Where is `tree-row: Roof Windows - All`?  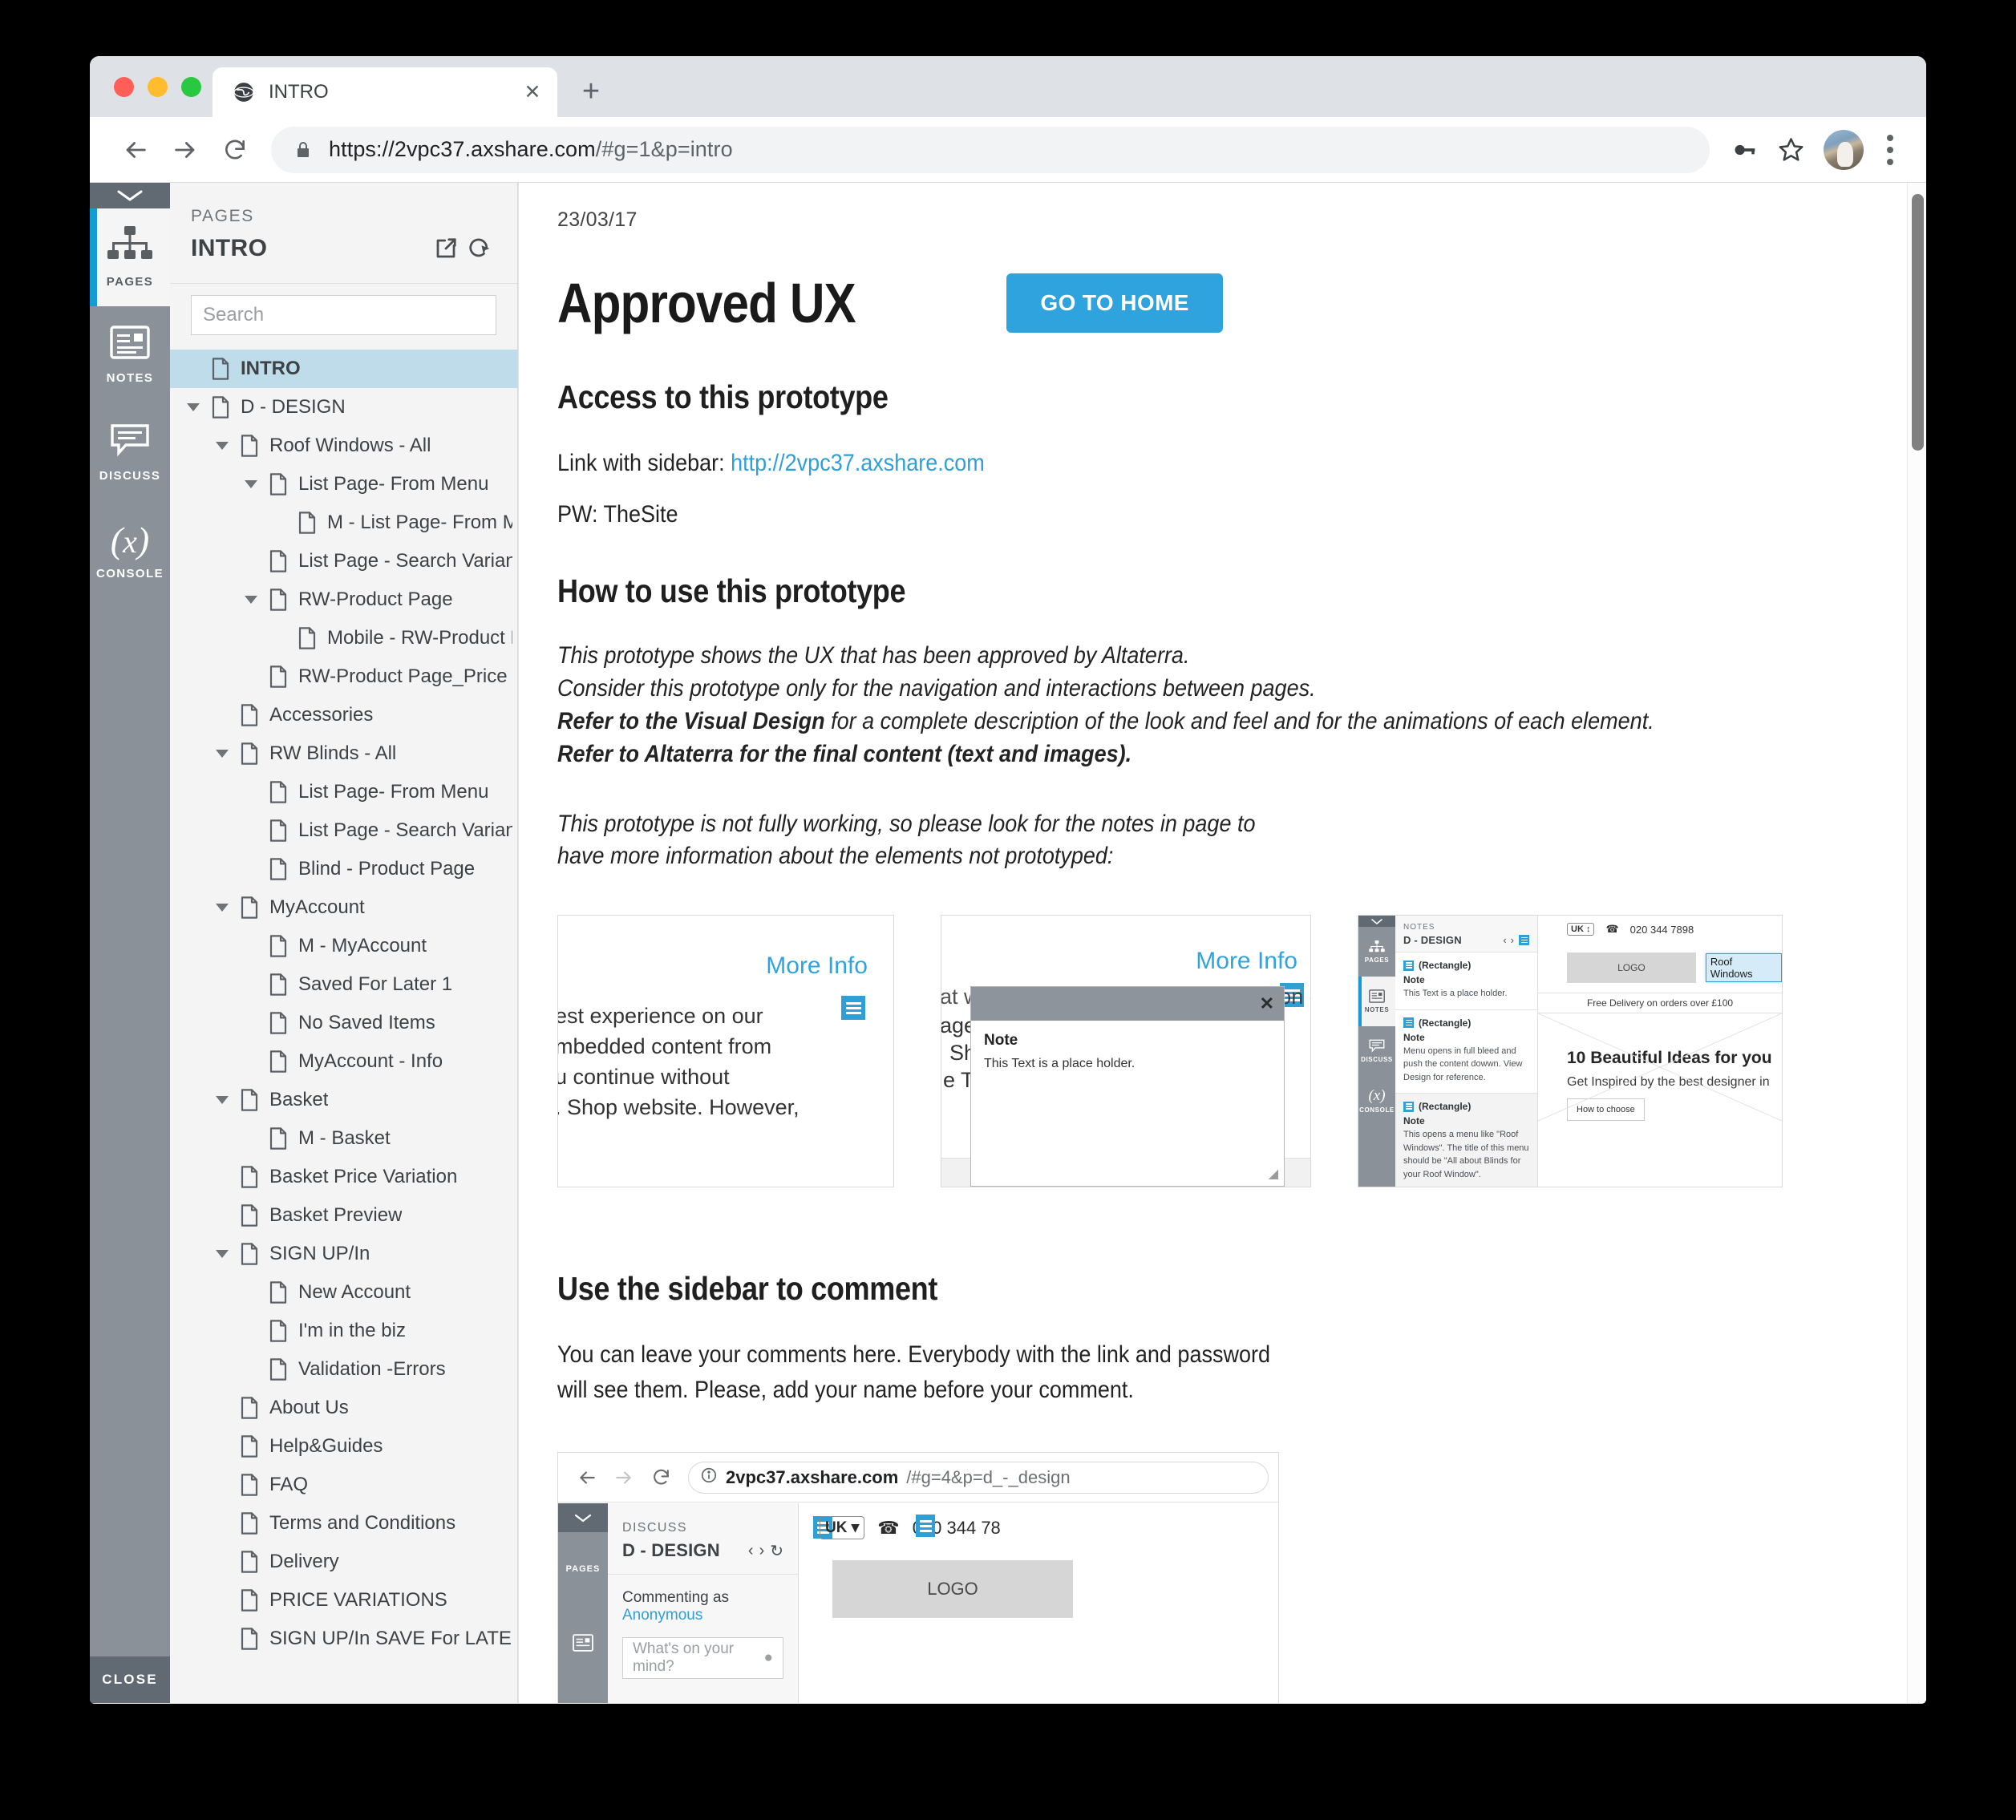 tree-row: Roof Windows - All is located at coordinates (343, 446).